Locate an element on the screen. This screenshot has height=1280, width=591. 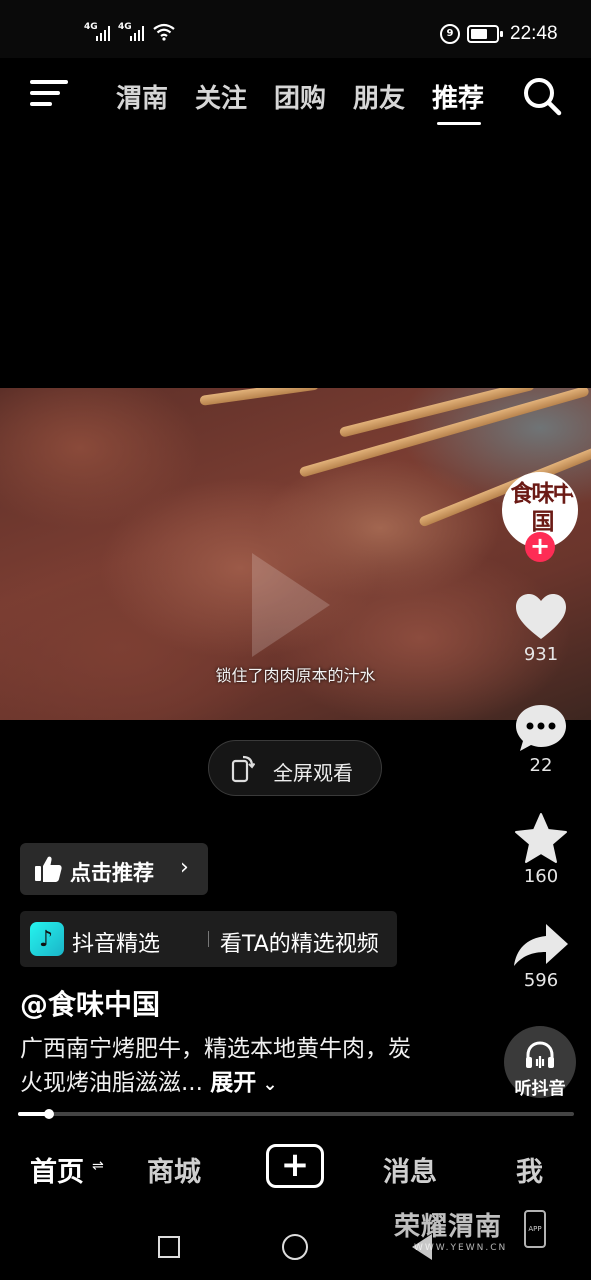
tab-me: 我 is located at coordinates (529, 1169).